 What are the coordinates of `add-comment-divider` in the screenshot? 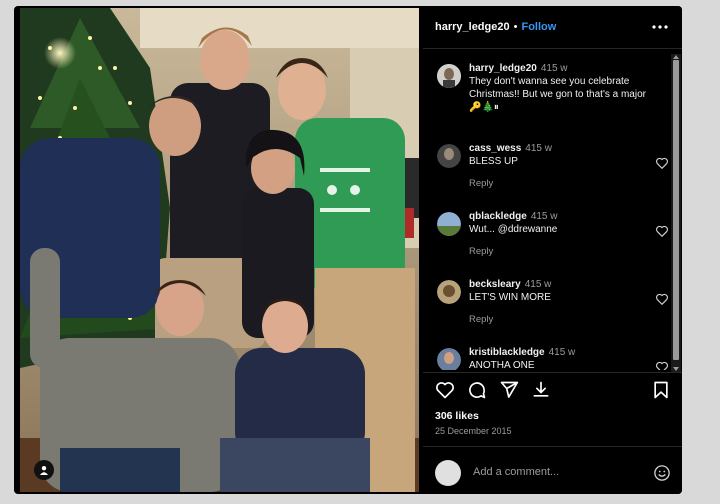 It's located at (552, 446).